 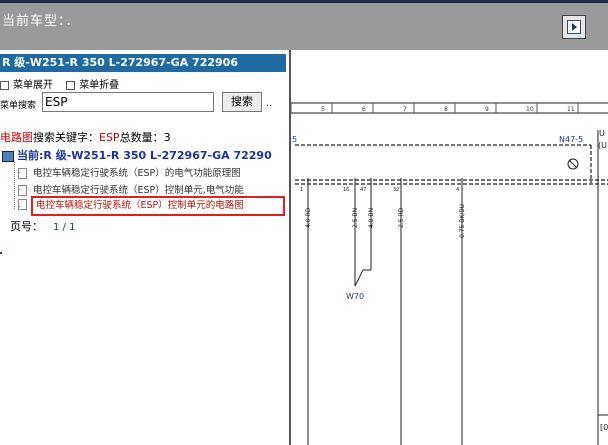 What do you see at coordinates (26, 226) in the screenshot?
I see `page-label: 页号：` at bounding box center [26, 226].